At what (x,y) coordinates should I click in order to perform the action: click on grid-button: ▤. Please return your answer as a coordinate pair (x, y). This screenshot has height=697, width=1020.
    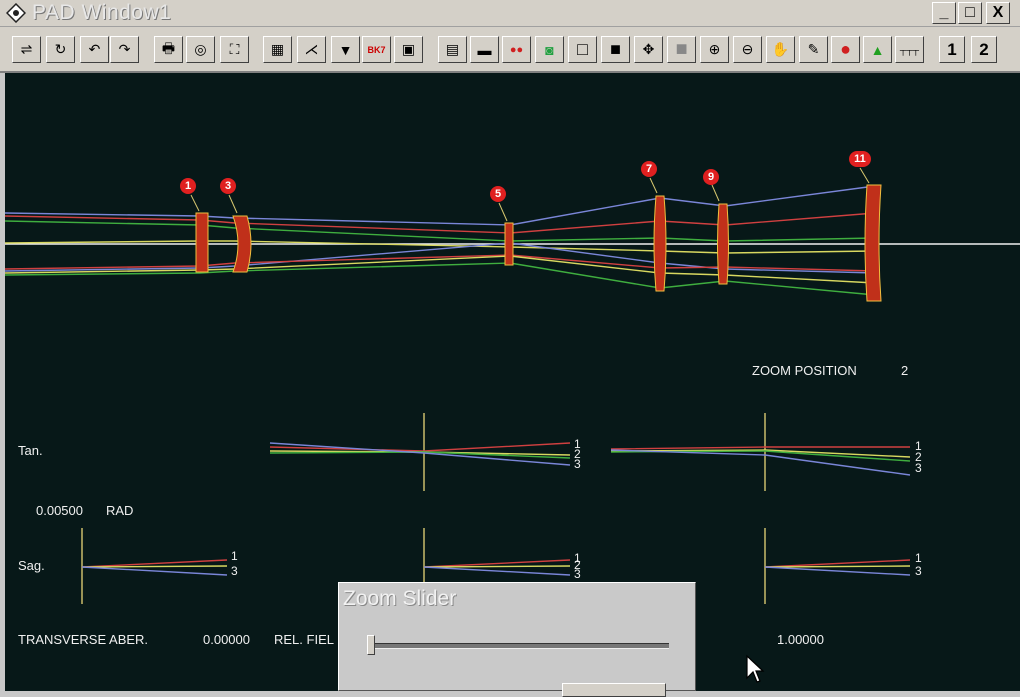
    Looking at the image, I should click on (452, 49).